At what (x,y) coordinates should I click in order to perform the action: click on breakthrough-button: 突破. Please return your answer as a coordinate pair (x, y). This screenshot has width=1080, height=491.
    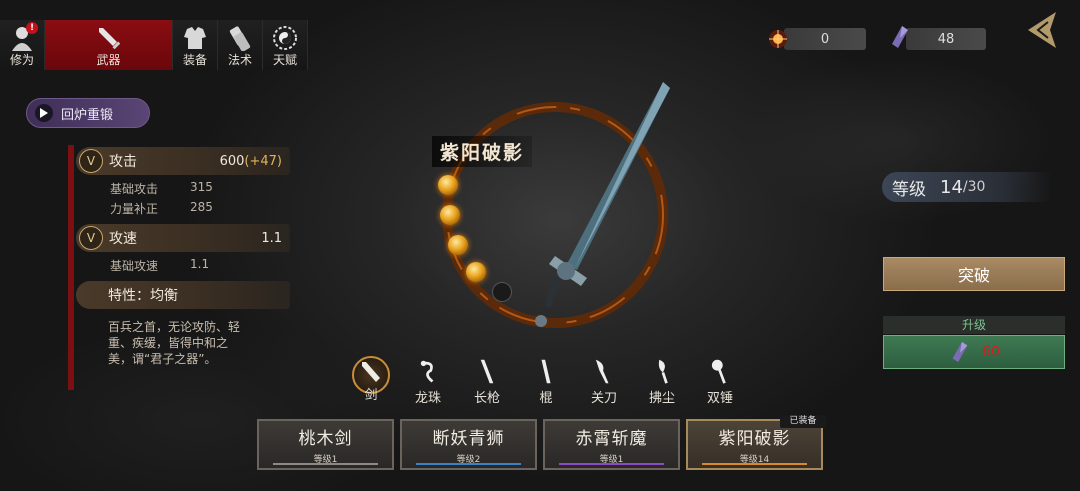
    Looking at the image, I should click on (974, 274).